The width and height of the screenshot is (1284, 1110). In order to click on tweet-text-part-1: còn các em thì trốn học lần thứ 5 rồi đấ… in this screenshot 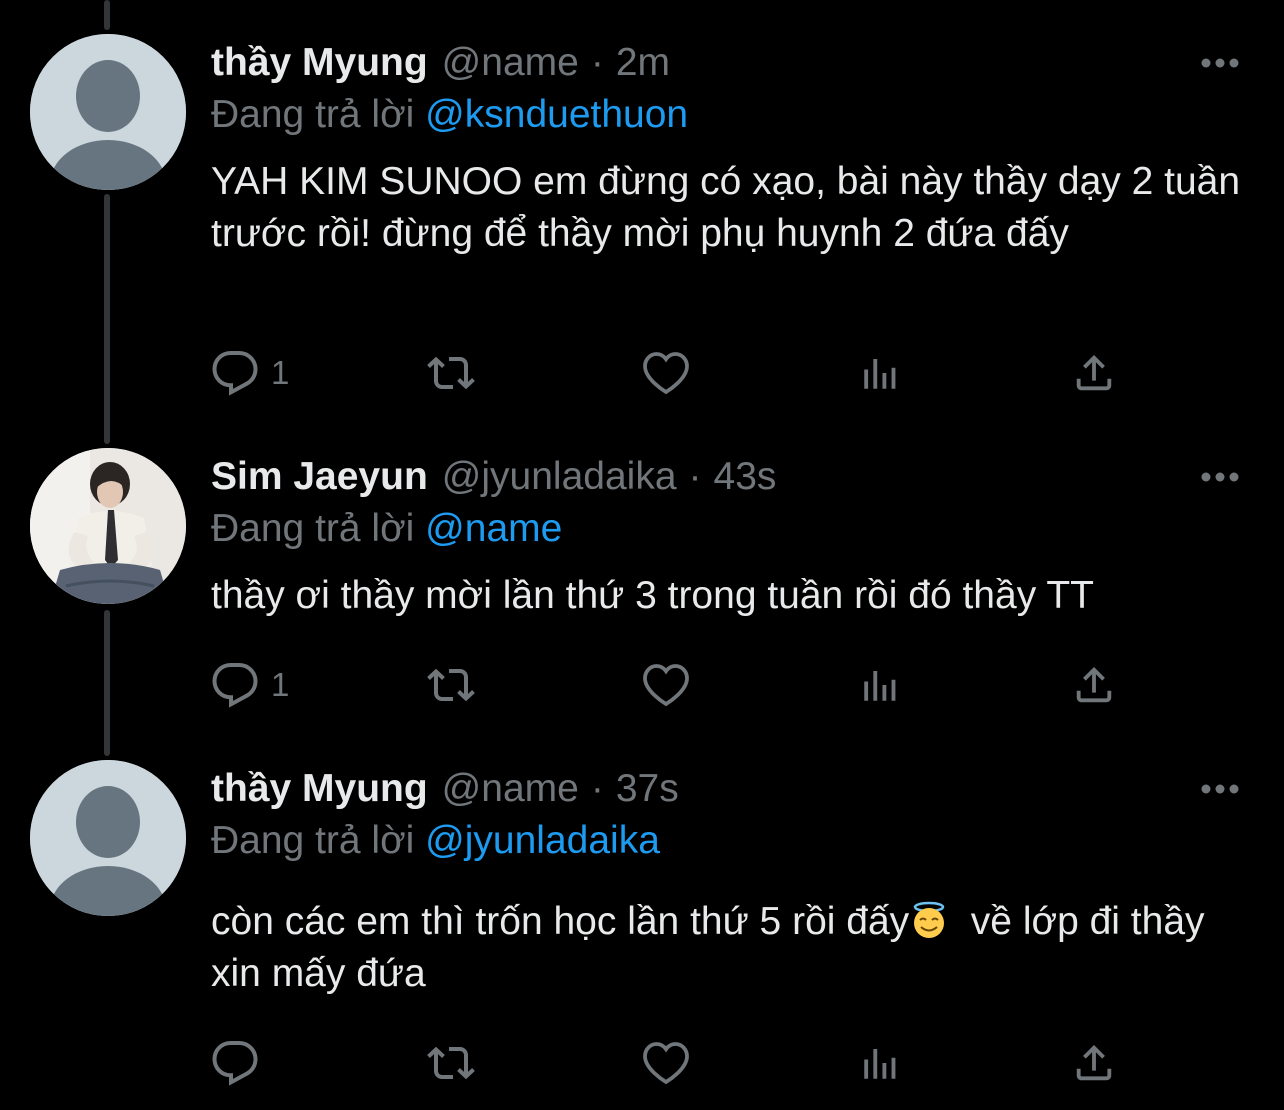, I will do `click(560, 921)`.